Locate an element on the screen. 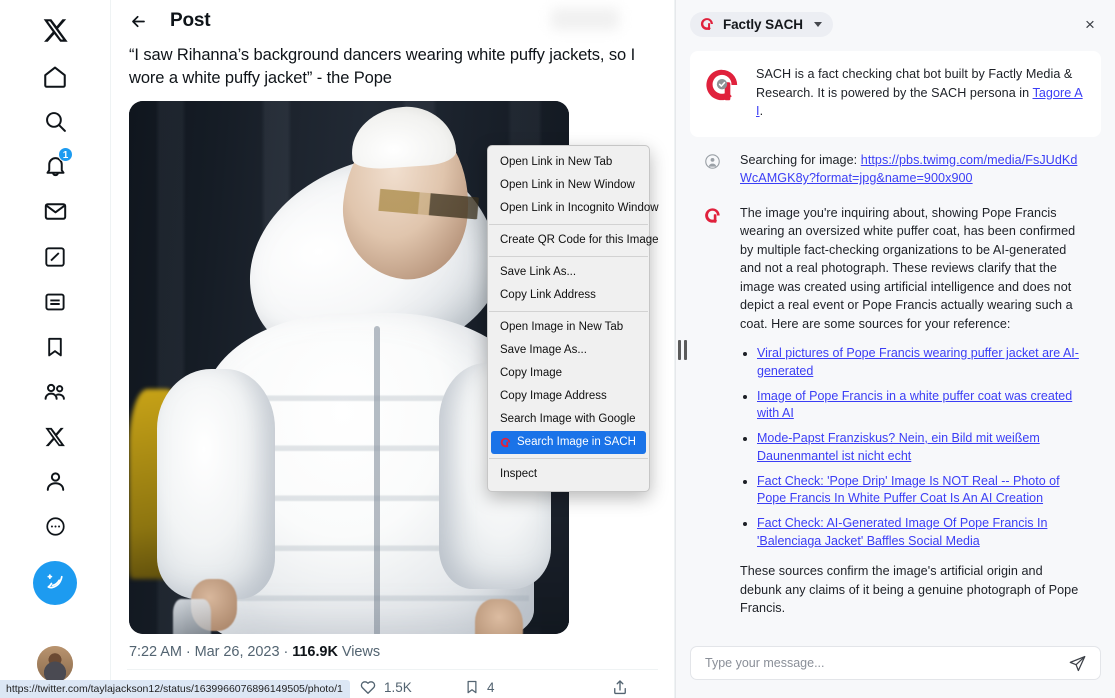  menu-item-copy-link-address: Copy Link Address is located at coordinates (568, 295).